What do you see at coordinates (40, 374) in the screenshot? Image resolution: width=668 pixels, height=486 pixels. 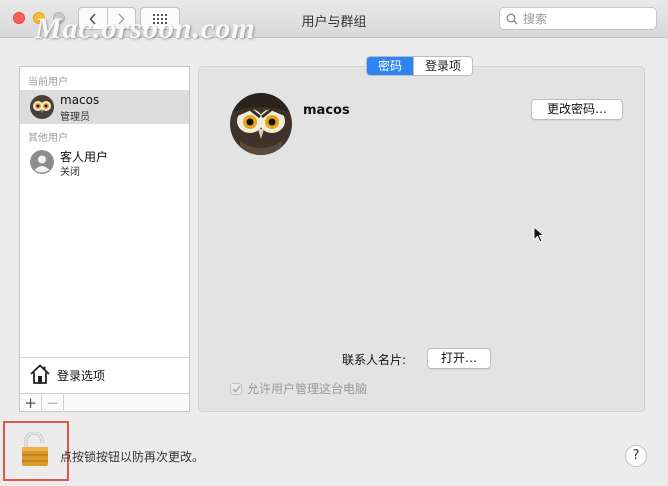 I see `house-icon` at bounding box center [40, 374].